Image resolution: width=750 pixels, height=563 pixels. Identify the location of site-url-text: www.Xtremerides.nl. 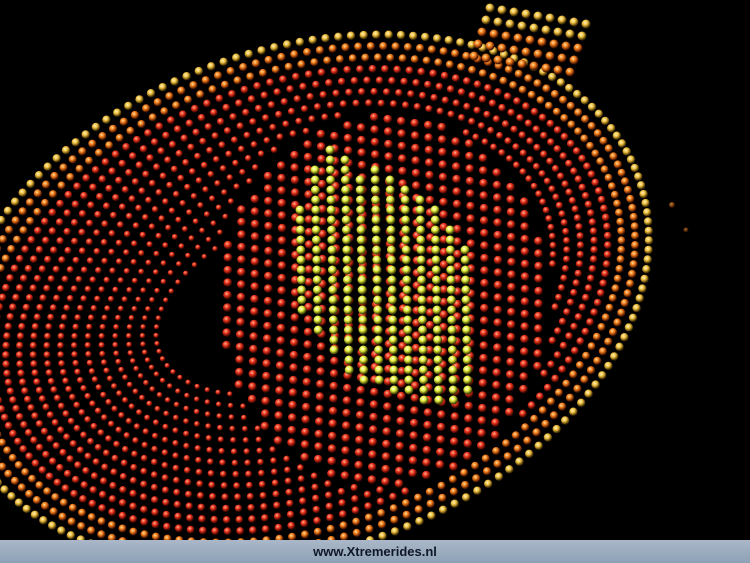
(375, 551).